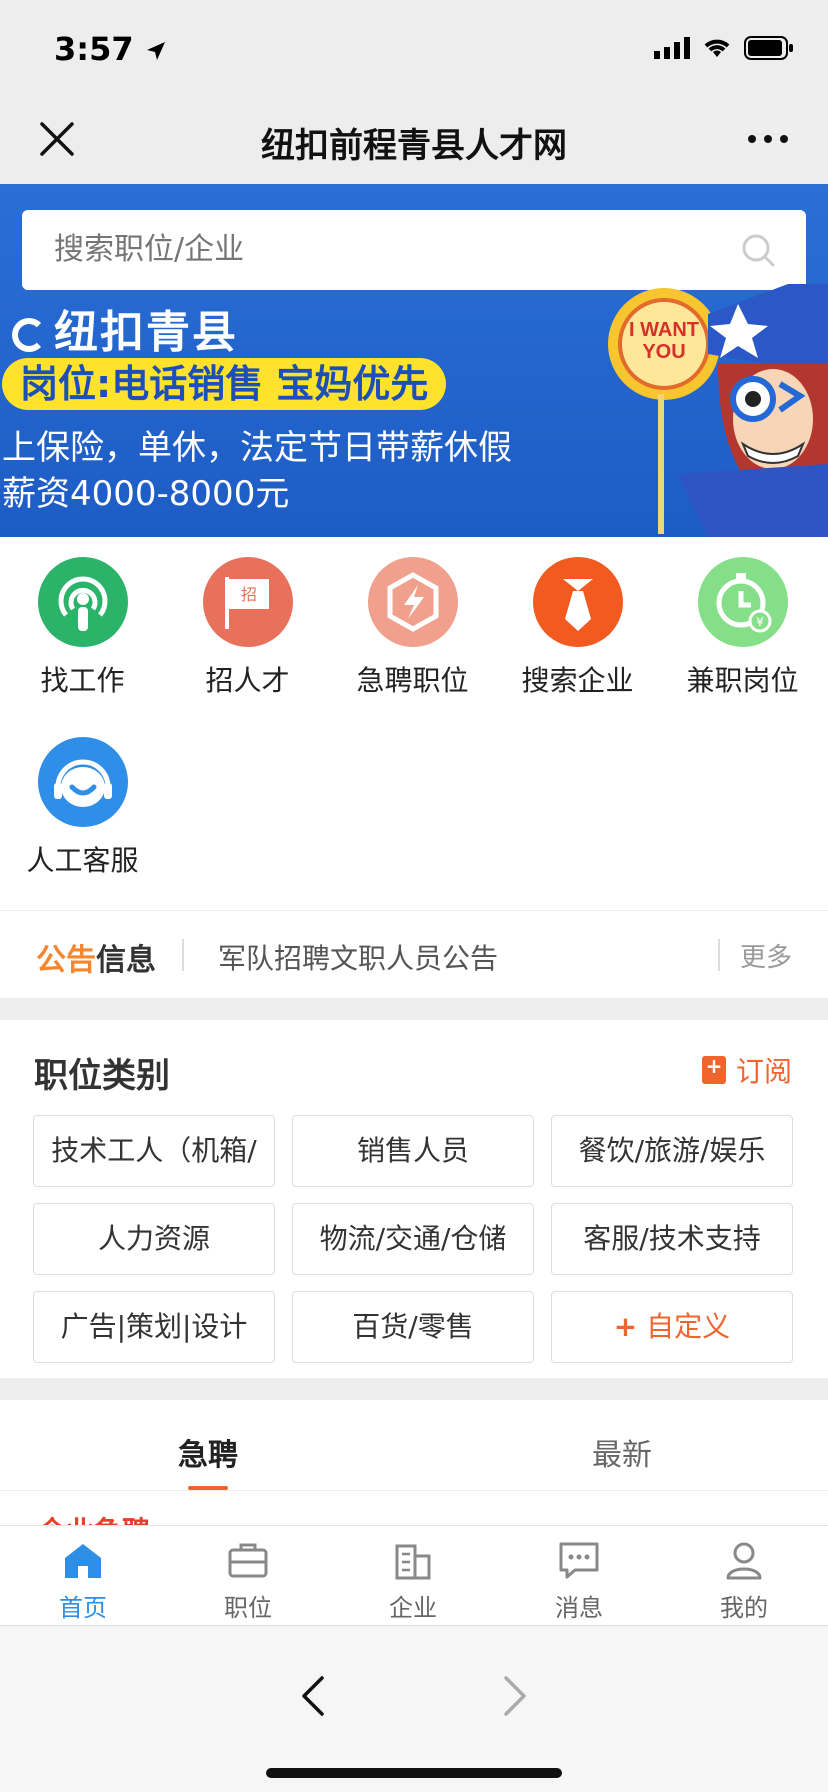  I want to click on notice-title-a: 公告, so click(66, 960).